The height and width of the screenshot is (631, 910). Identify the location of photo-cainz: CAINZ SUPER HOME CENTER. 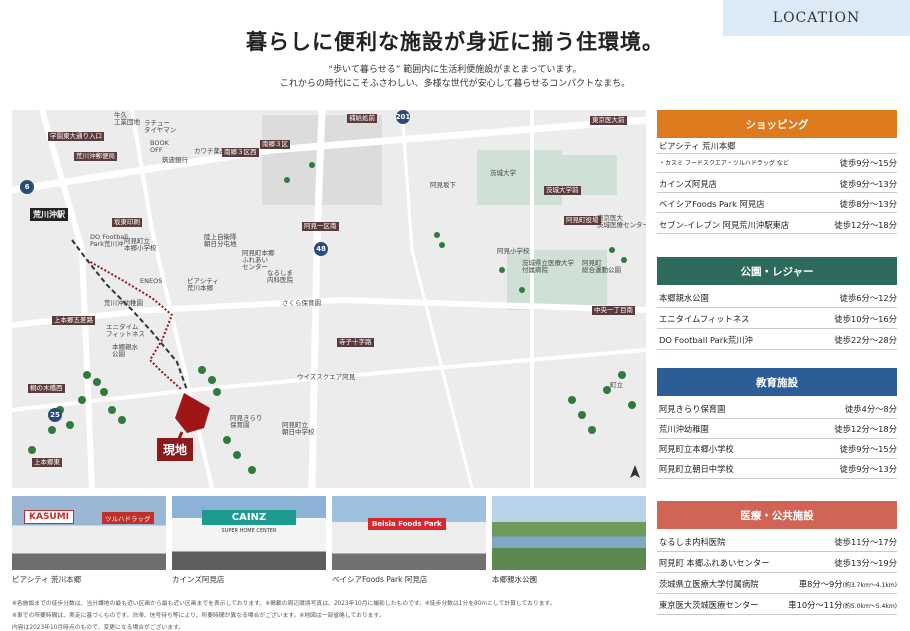
(249, 533).